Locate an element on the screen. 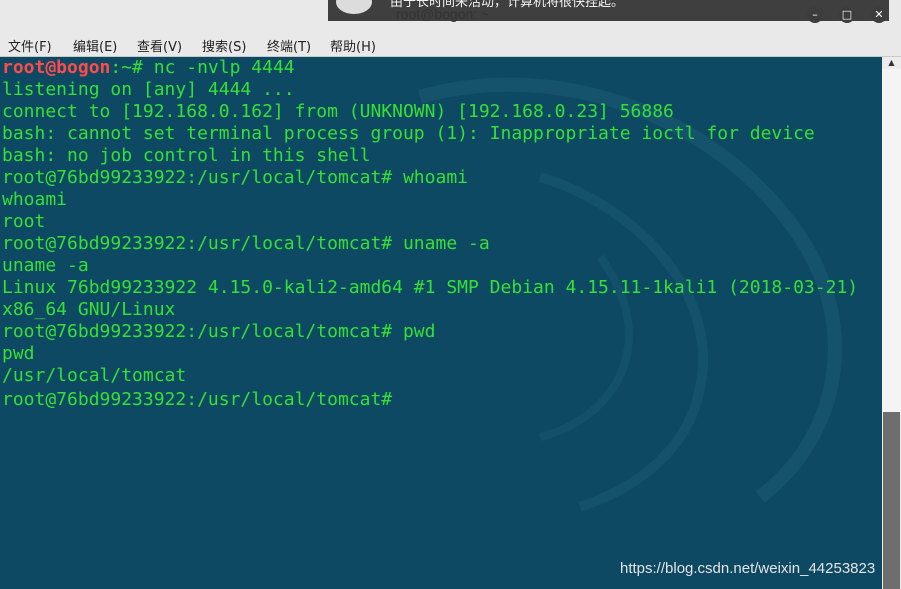 This screenshot has width=901, height=589. chat-bubble-icon is located at coordinates (354, 7).